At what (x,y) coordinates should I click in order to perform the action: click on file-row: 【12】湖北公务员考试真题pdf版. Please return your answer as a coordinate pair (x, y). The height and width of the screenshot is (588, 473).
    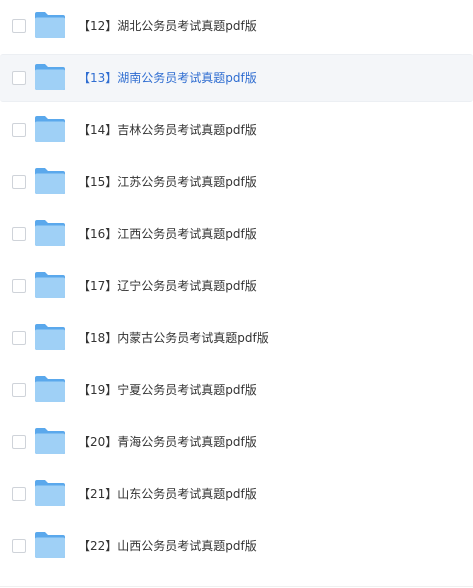
    Looking at the image, I should click on (236, 26).